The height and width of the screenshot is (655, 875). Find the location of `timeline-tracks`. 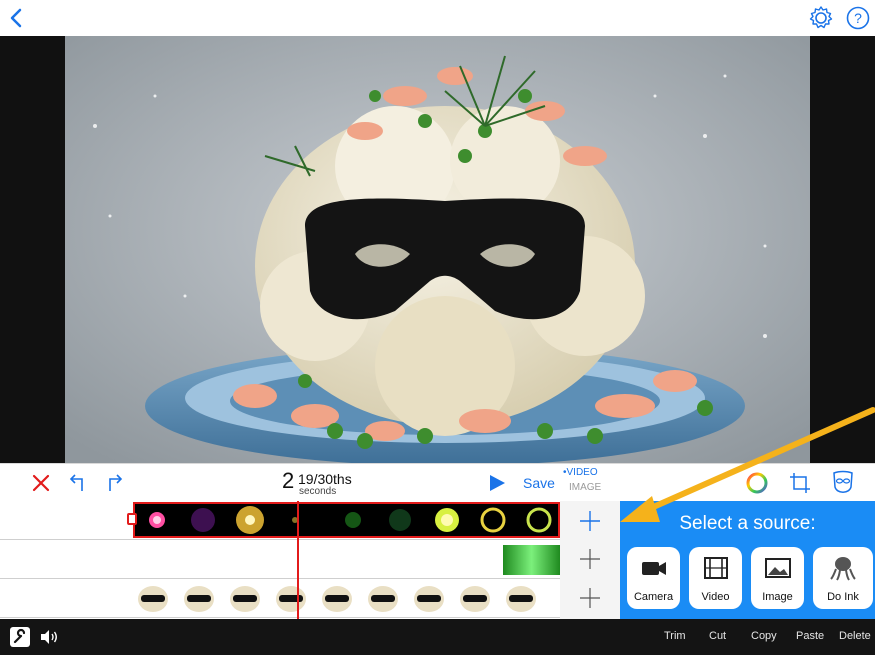

timeline-tracks is located at coordinates (280, 560).